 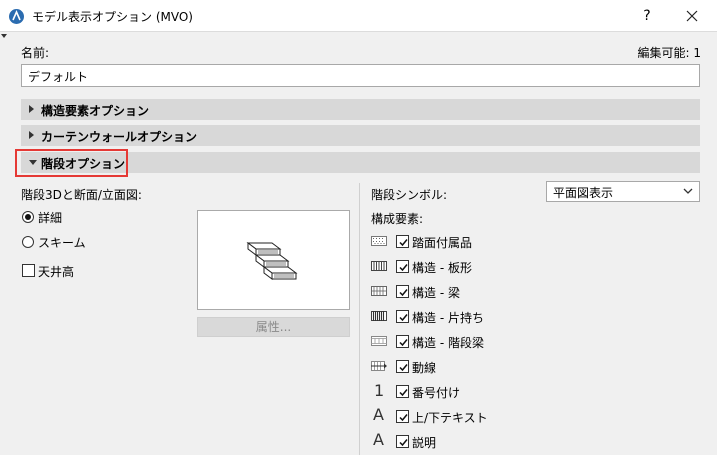 I want to click on section-label: 構造要素オプション, so click(x=95, y=111).